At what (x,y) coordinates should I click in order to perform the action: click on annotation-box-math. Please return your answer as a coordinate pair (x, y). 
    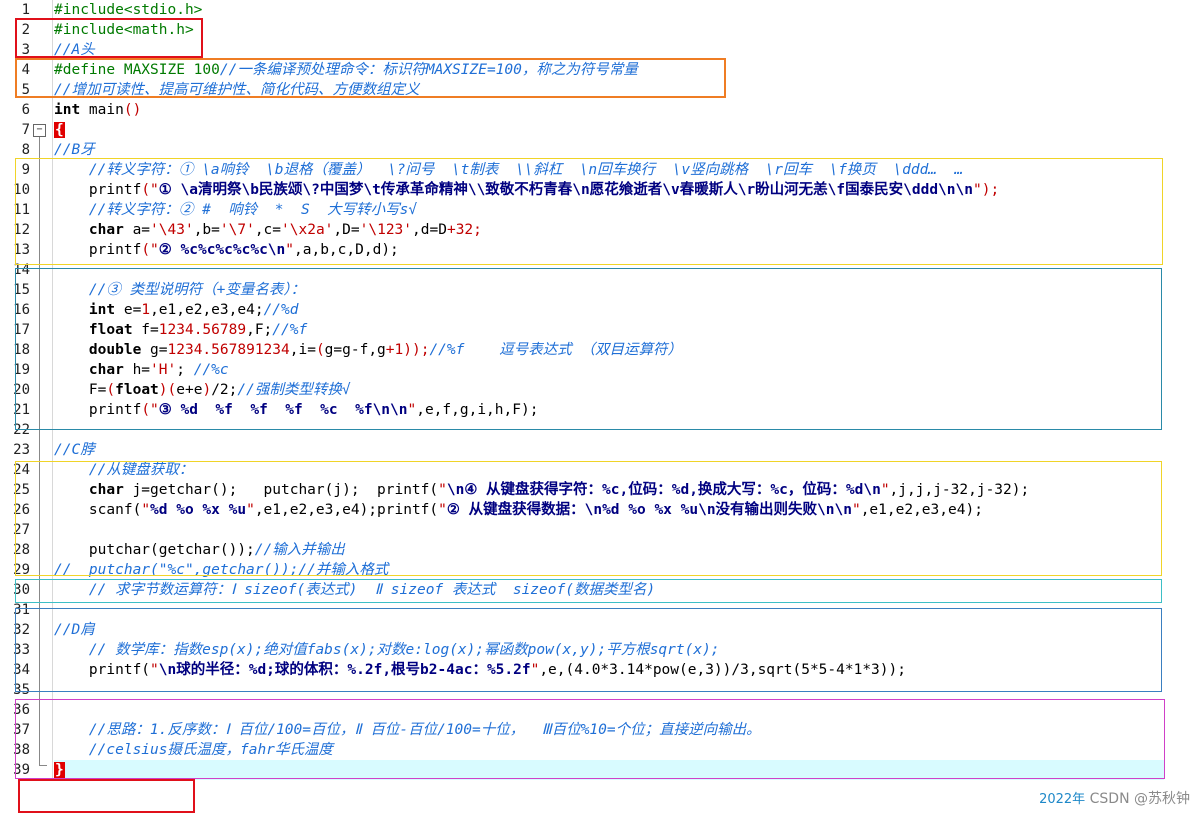
    Looking at the image, I should click on (588, 650).